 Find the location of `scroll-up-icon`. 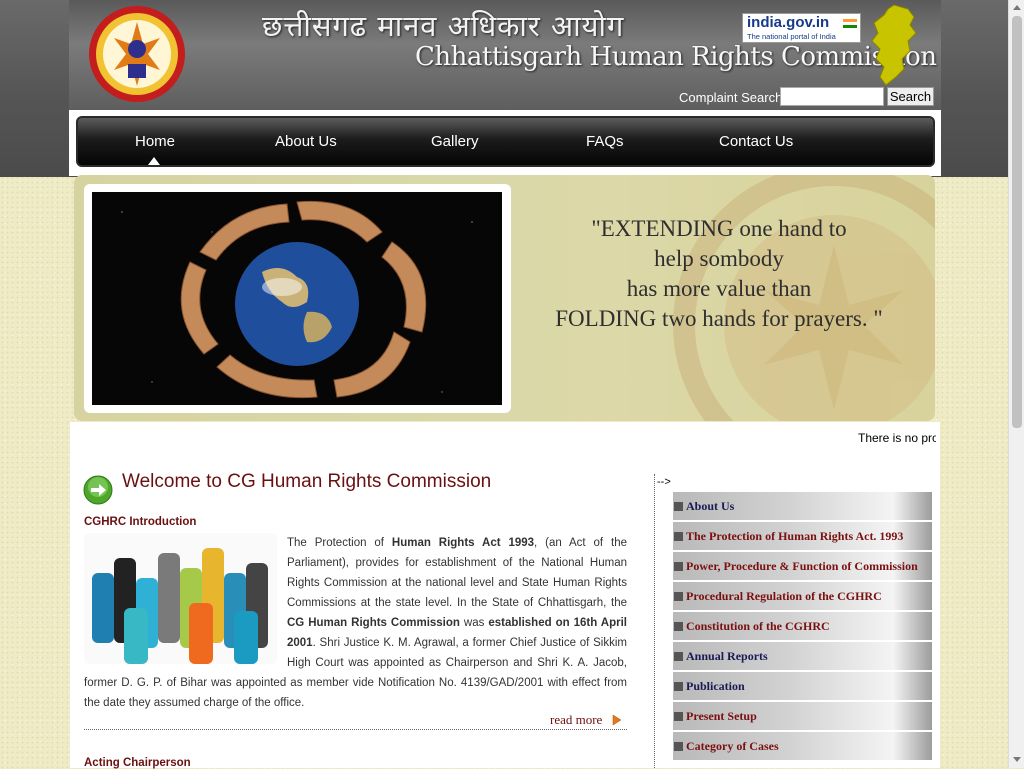

scroll-up-icon is located at coordinates (1017, 7).